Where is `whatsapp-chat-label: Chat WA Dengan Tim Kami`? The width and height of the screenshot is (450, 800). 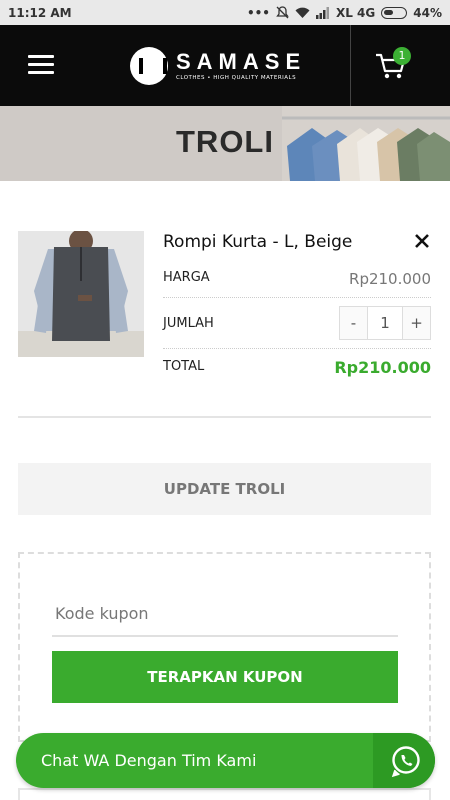
whatsapp-chat-label: Chat WA Dengan Tim Kami is located at coordinates (149, 760).